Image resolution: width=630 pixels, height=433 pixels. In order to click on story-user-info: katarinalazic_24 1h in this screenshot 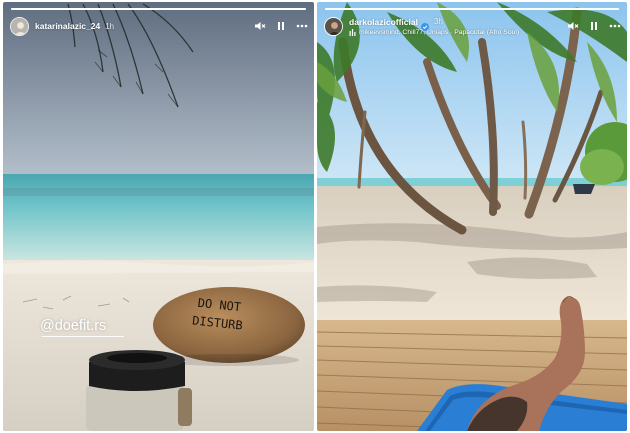, I will do `click(144, 26)`.